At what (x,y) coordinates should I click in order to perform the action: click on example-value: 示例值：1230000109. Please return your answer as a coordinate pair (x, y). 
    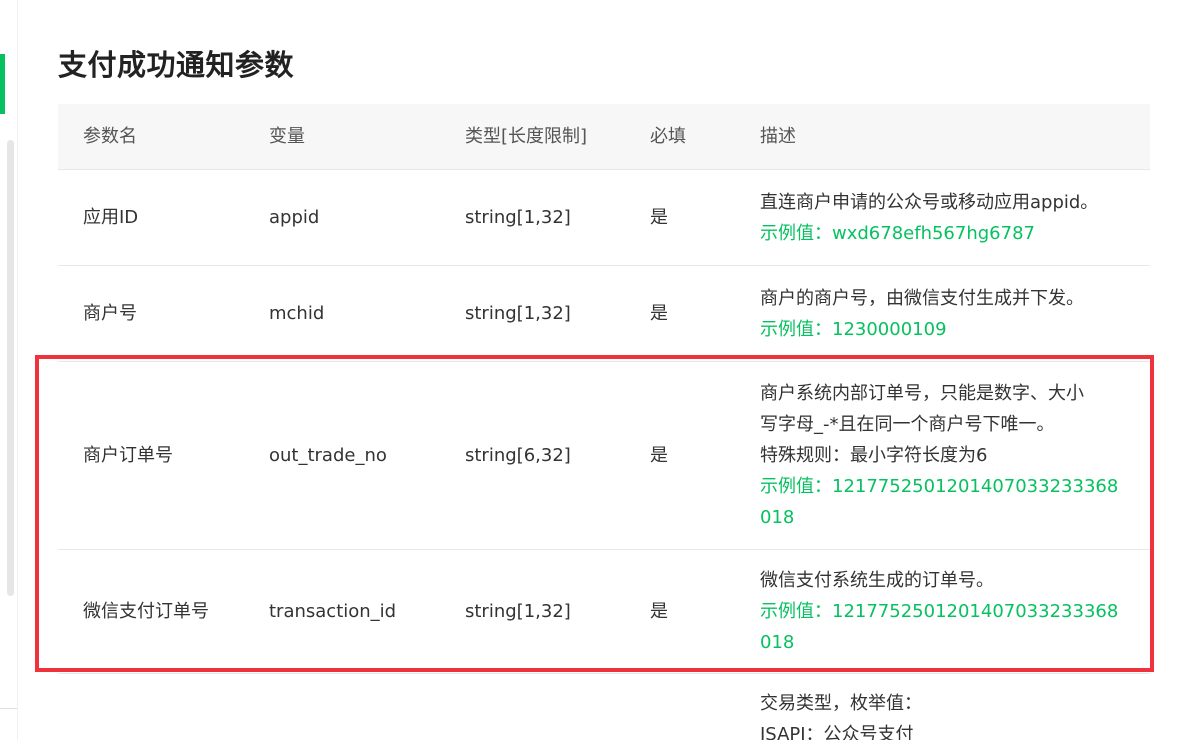
    Looking at the image, I should click on (853, 329).